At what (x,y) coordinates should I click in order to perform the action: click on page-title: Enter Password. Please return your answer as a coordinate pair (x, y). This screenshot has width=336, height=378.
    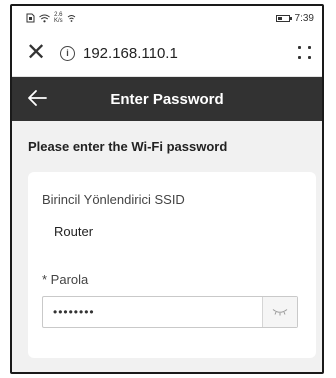
    Looking at the image, I should click on (167, 99).